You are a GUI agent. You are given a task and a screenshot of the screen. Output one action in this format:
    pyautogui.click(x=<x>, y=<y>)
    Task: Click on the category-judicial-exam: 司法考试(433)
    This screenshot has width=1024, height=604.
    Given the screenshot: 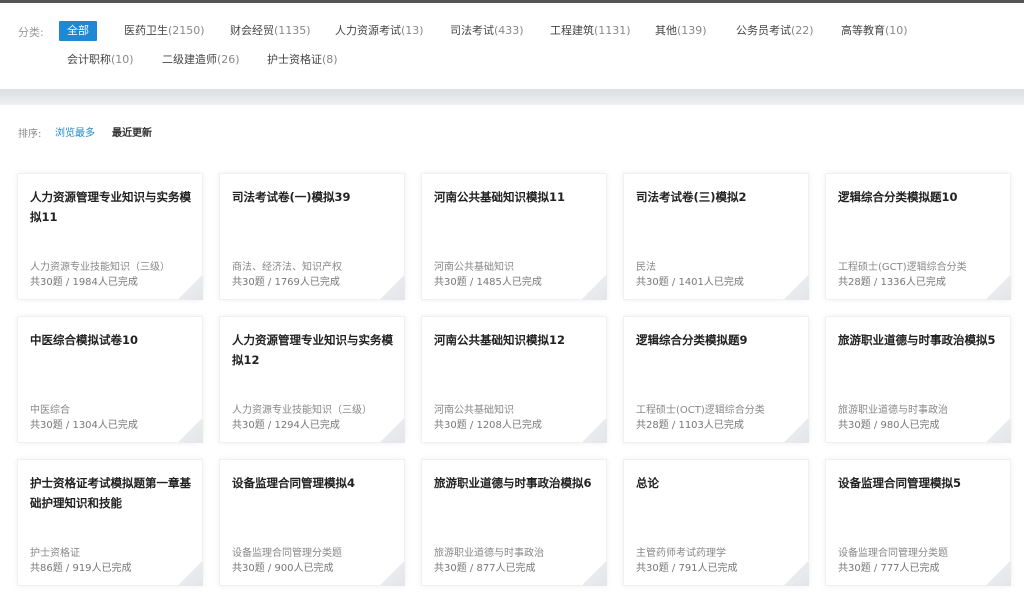 What is the action you would take?
    pyautogui.click(x=487, y=31)
    